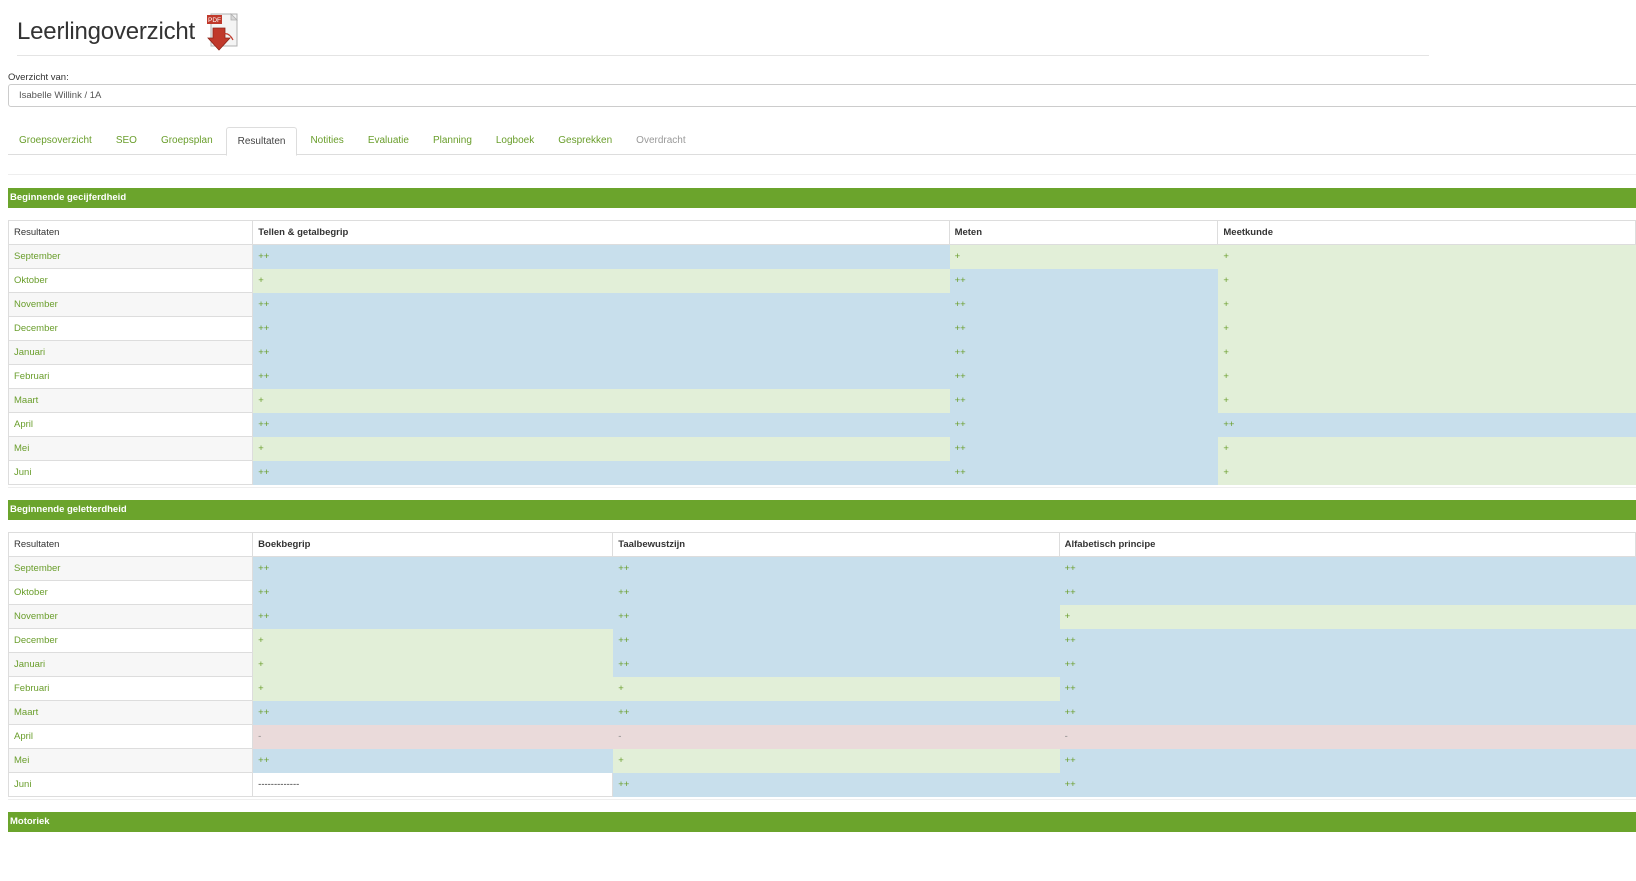 The width and height of the screenshot is (1636, 881). What do you see at coordinates (515, 141) in the screenshot?
I see `tab-logboek: Logboek` at bounding box center [515, 141].